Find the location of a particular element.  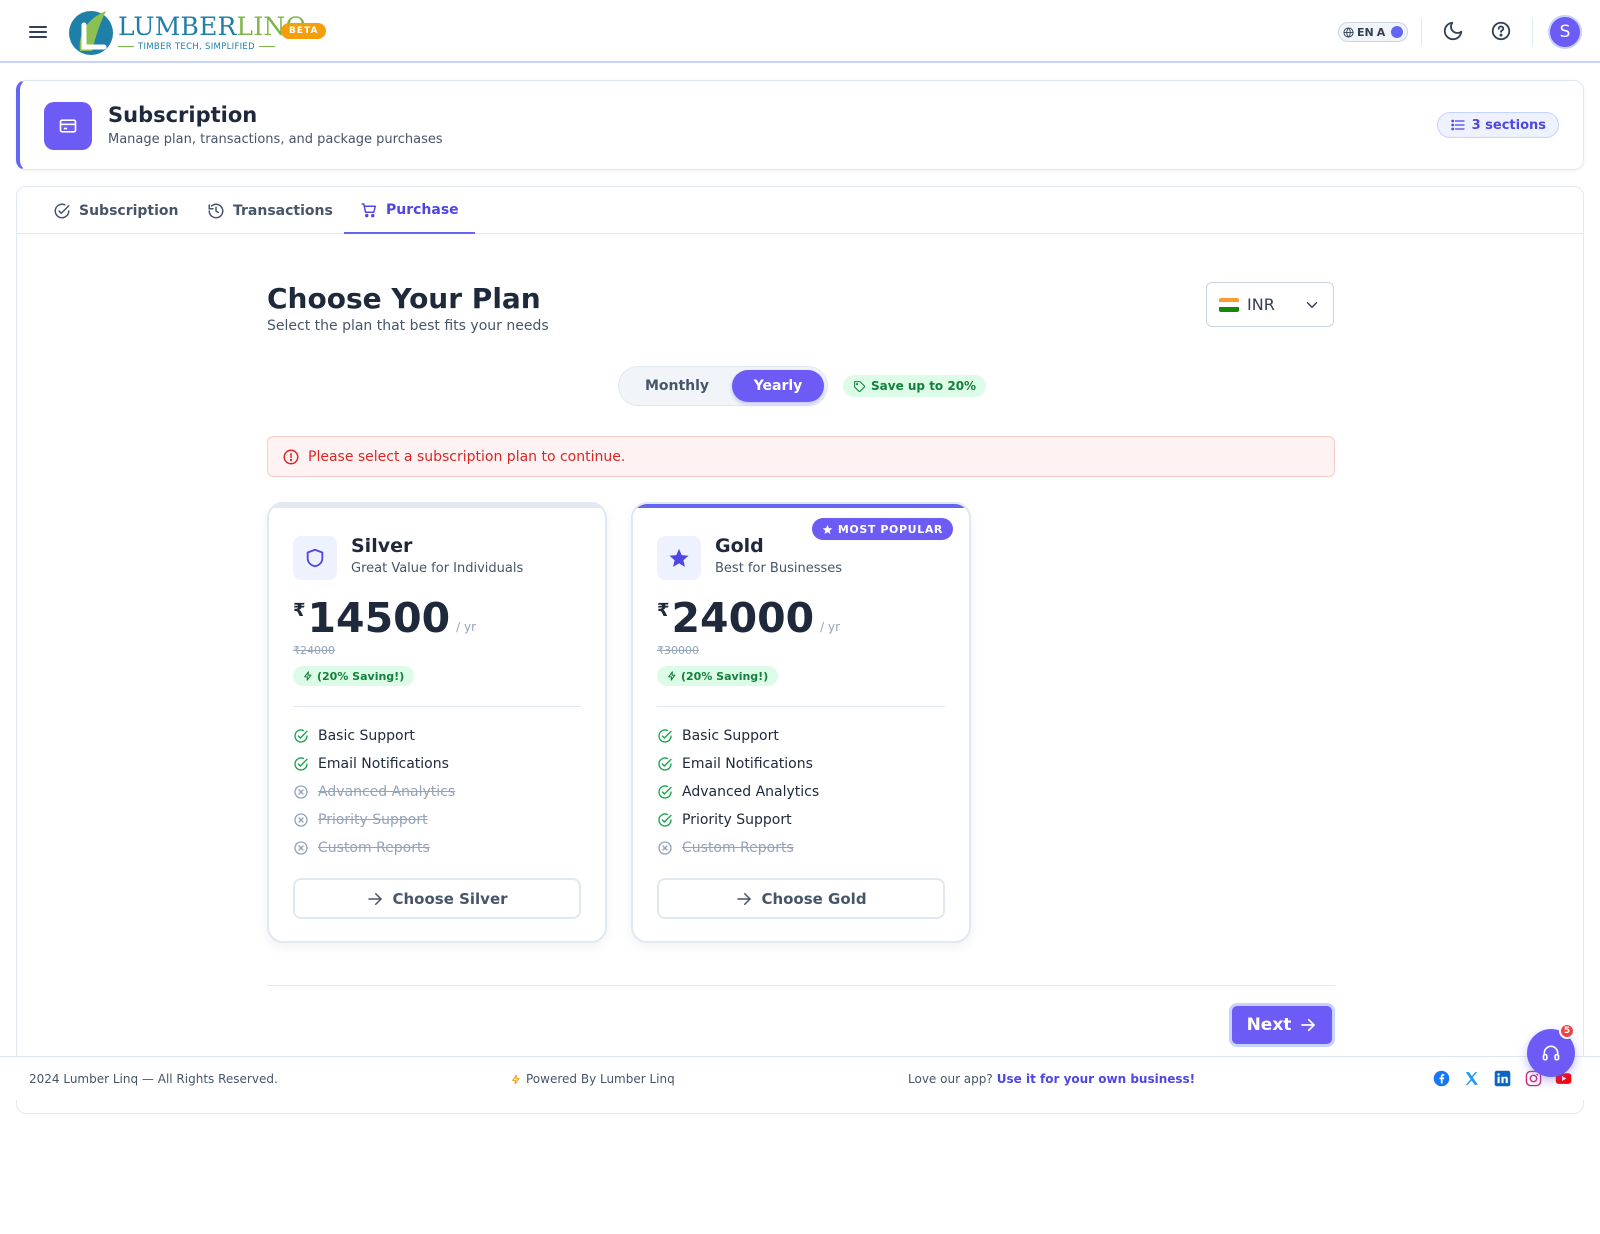

language-label: EN is located at coordinates (1365, 32).